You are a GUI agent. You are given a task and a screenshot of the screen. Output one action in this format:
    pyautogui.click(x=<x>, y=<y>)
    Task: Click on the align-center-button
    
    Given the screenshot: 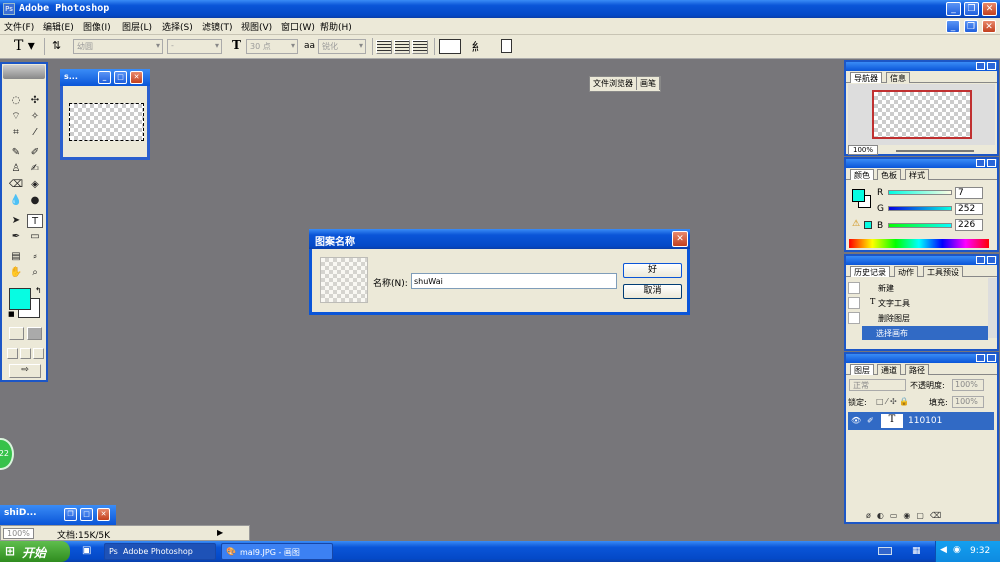 What is the action you would take?
    pyautogui.click(x=402, y=47)
    